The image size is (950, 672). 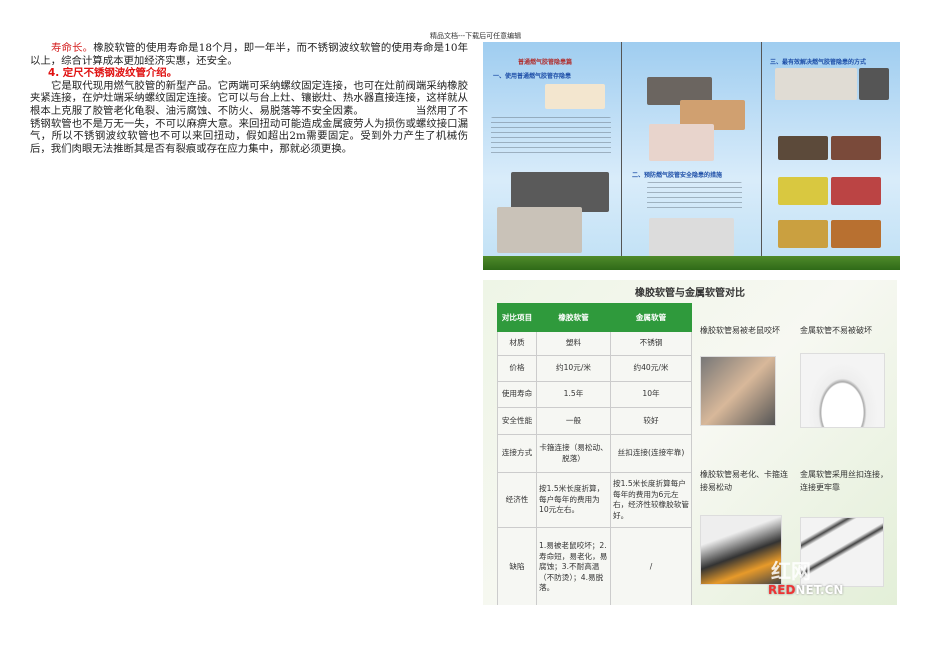 What do you see at coordinates (517, 317) in the screenshot?
I see `header-cell: 对比项目` at bounding box center [517, 317].